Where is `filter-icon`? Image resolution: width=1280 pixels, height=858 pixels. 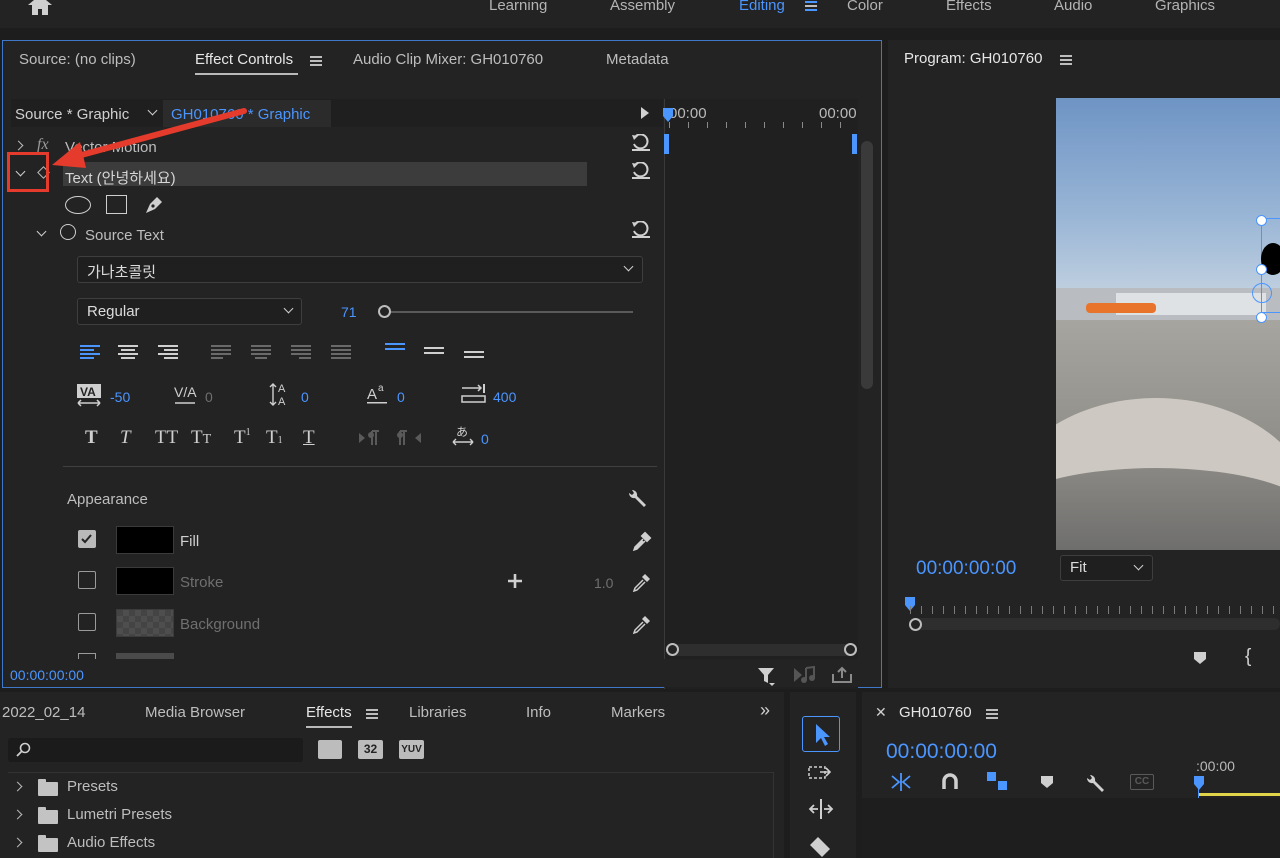
filter-icon is located at coordinates (767, 676).